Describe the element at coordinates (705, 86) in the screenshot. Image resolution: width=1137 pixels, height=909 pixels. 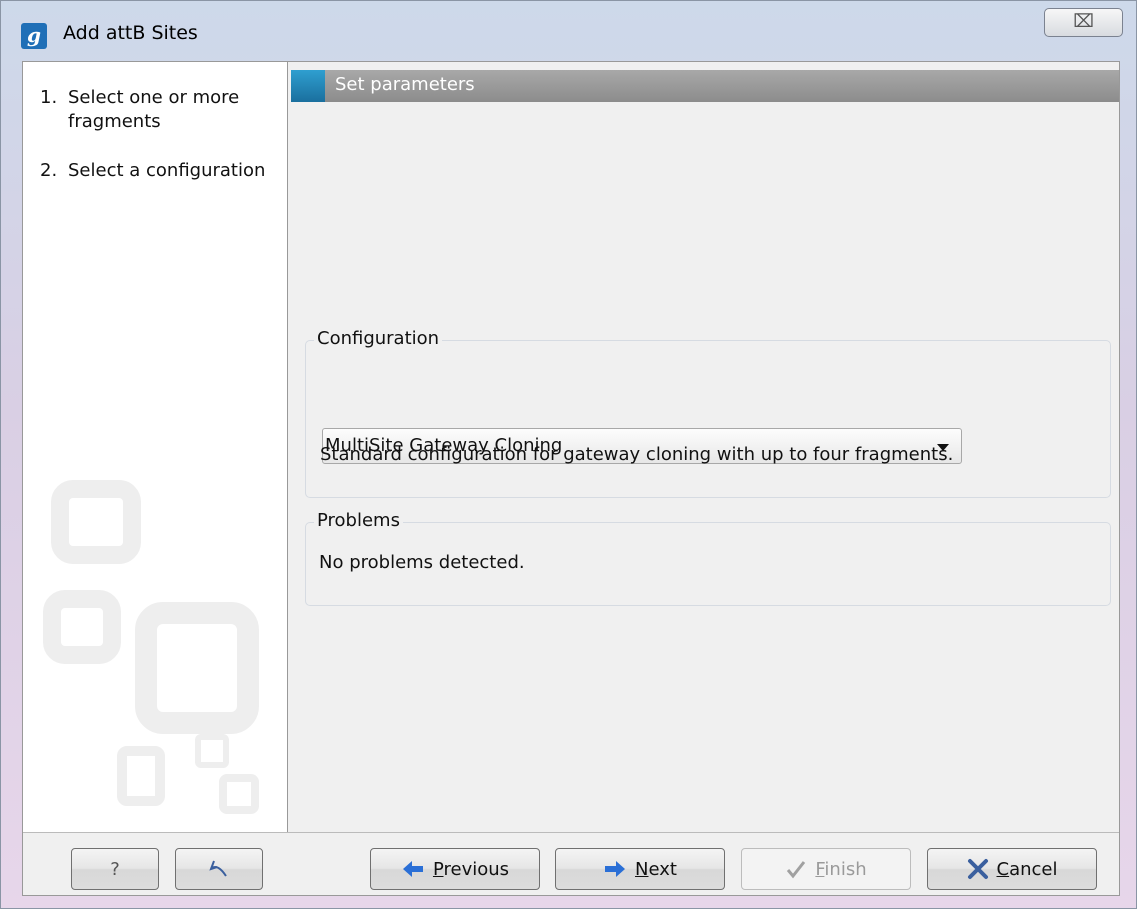
I see `section-header: Set parameters` at that location.